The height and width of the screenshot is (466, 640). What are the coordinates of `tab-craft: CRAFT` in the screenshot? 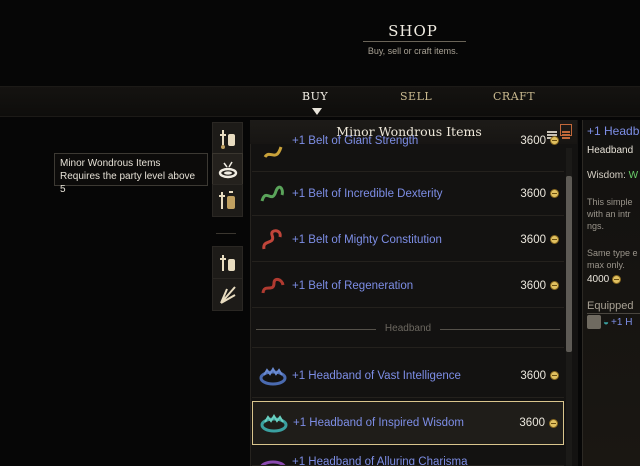 It's located at (514, 96).